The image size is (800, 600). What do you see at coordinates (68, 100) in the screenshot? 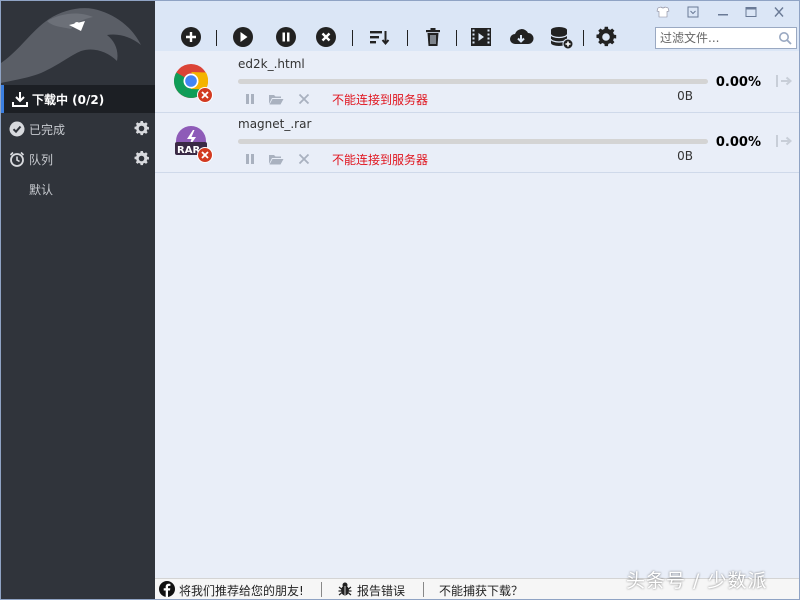
I see `sidebar-item-label: 下载中 (0/2)` at bounding box center [68, 100].